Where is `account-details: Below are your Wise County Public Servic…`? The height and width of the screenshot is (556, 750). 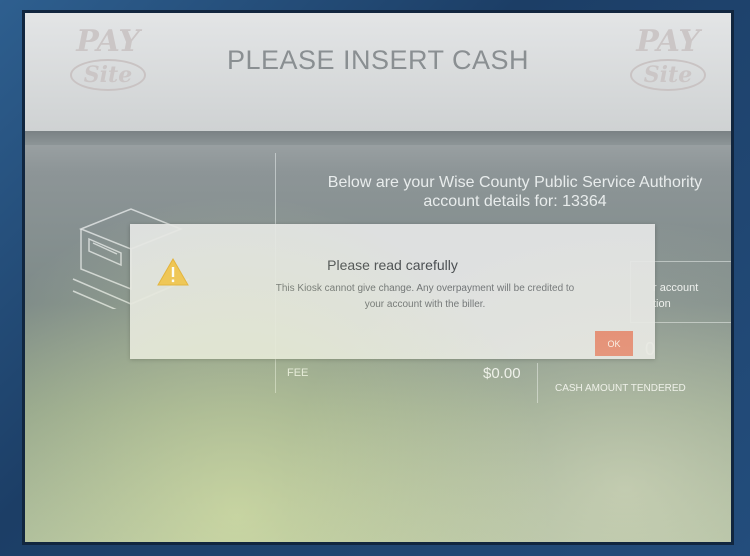
account-details: Below are your Wise County Public Servic… is located at coordinates (513, 192).